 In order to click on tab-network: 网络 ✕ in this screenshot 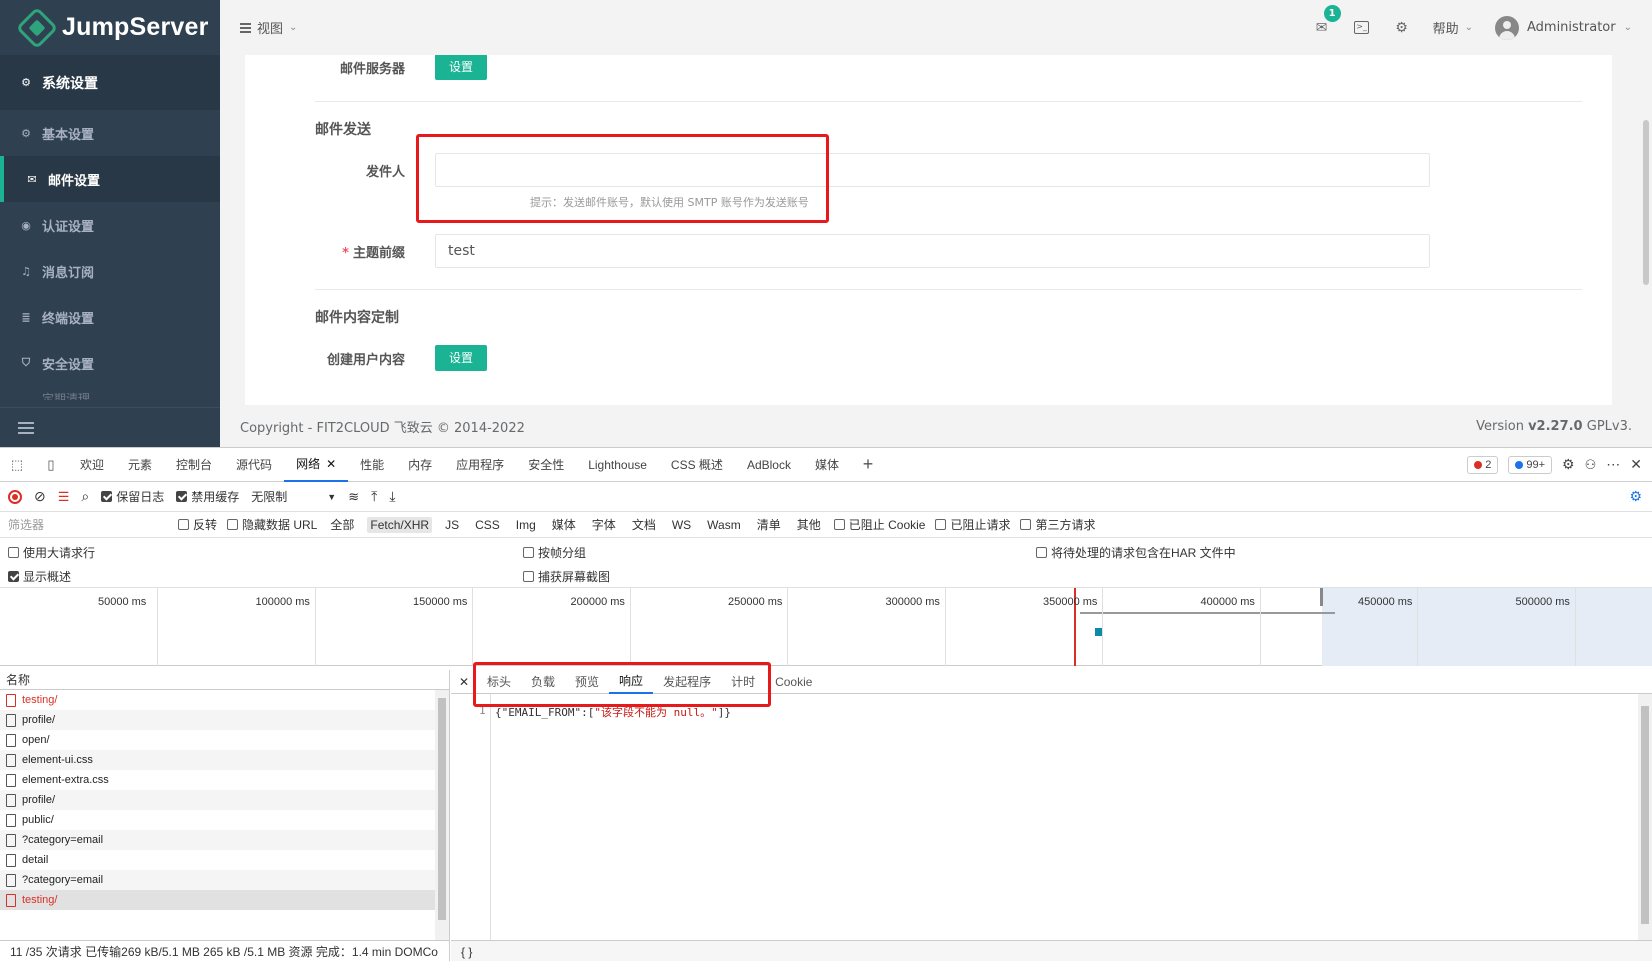, I will do `click(316, 465)`.